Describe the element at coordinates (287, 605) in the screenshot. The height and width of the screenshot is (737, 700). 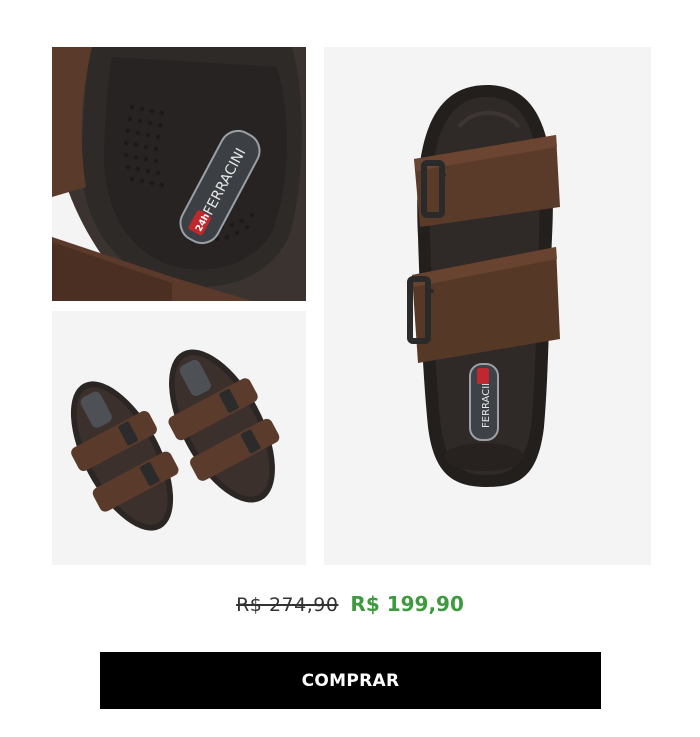
I see `old-price: R$ 274,90` at that location.